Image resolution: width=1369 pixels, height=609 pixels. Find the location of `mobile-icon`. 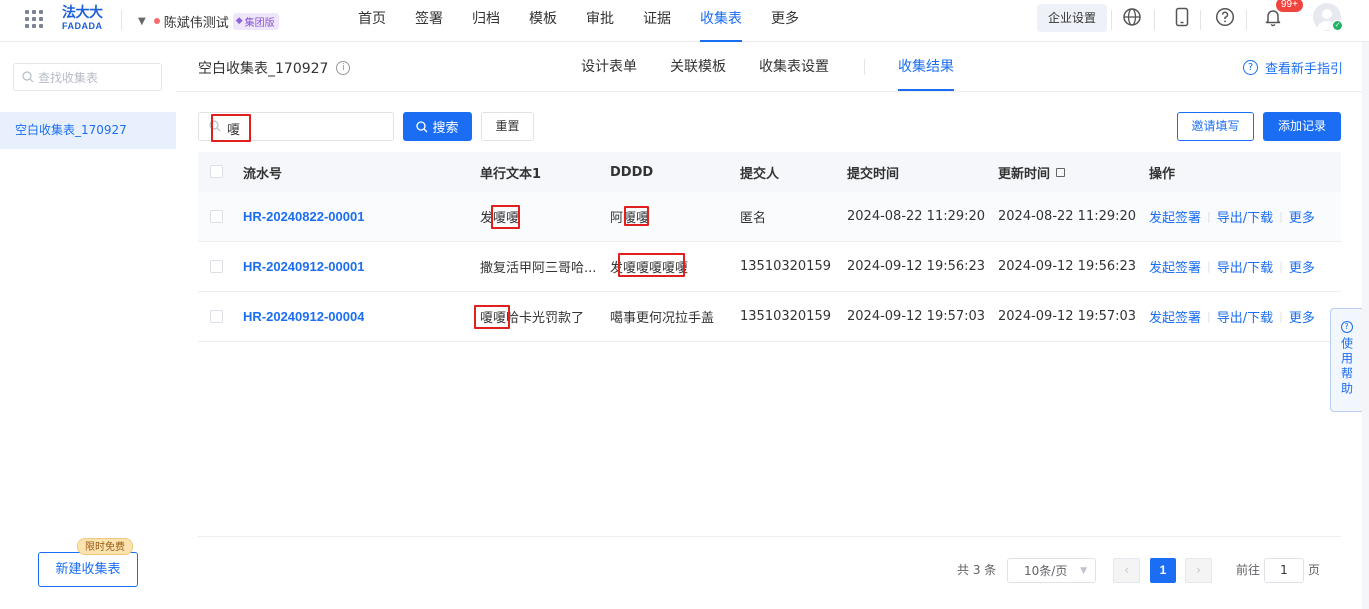

mobile-icon is located at coordinates (1182, 17).